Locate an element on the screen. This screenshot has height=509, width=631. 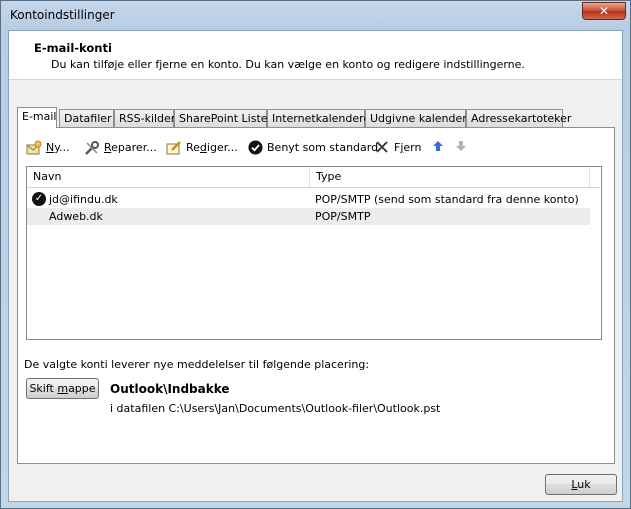
account-name: jd@ifindu.dk is located at coordinates (83, 199).